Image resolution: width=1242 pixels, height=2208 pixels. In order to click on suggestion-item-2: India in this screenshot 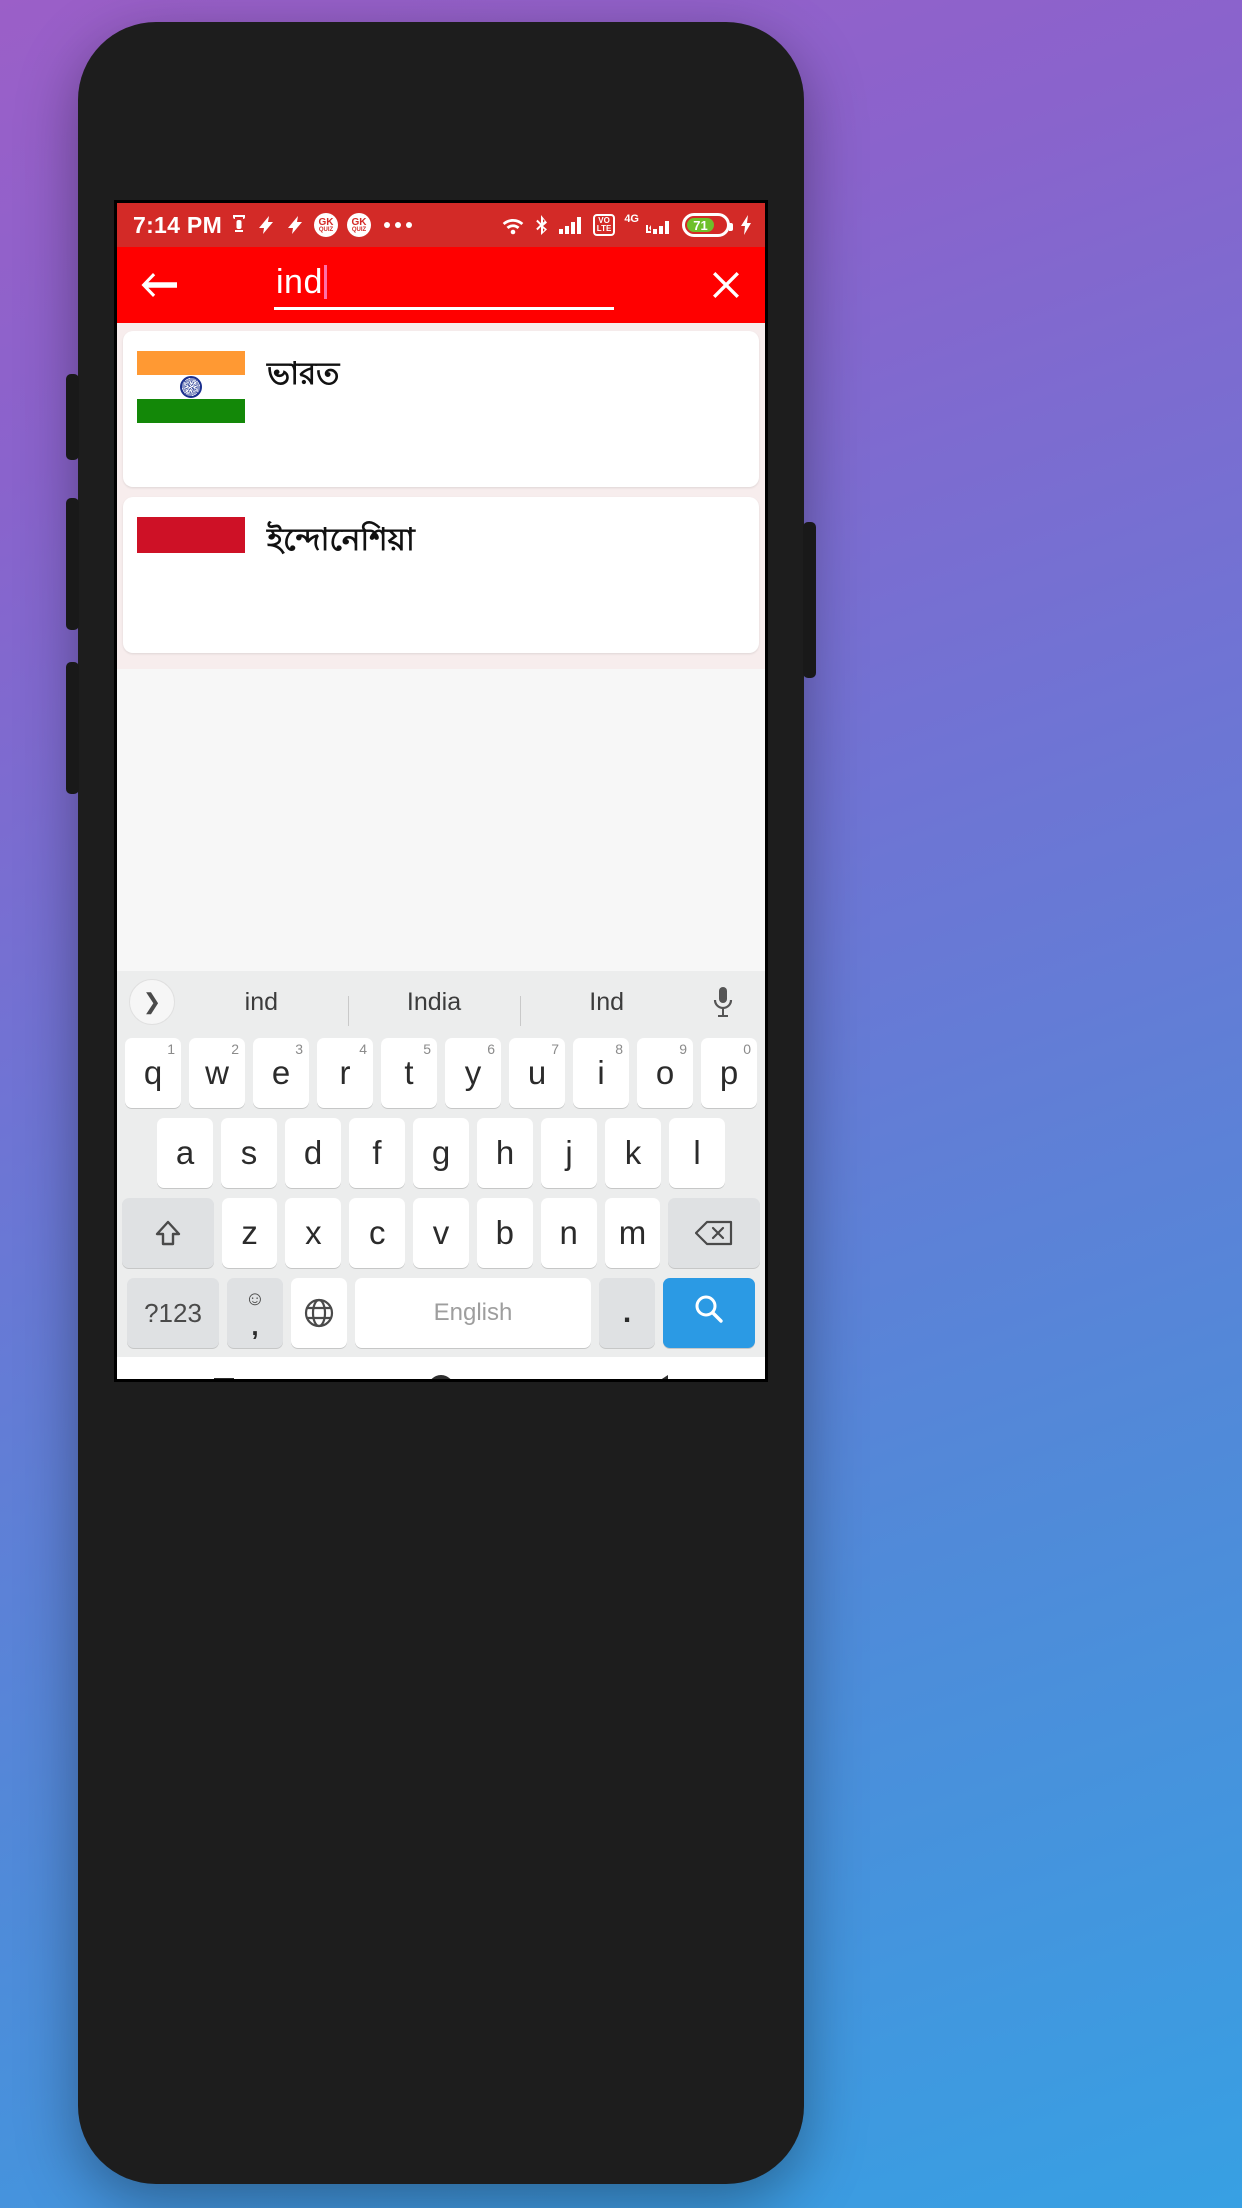, I will do `click(434, 1007)`.